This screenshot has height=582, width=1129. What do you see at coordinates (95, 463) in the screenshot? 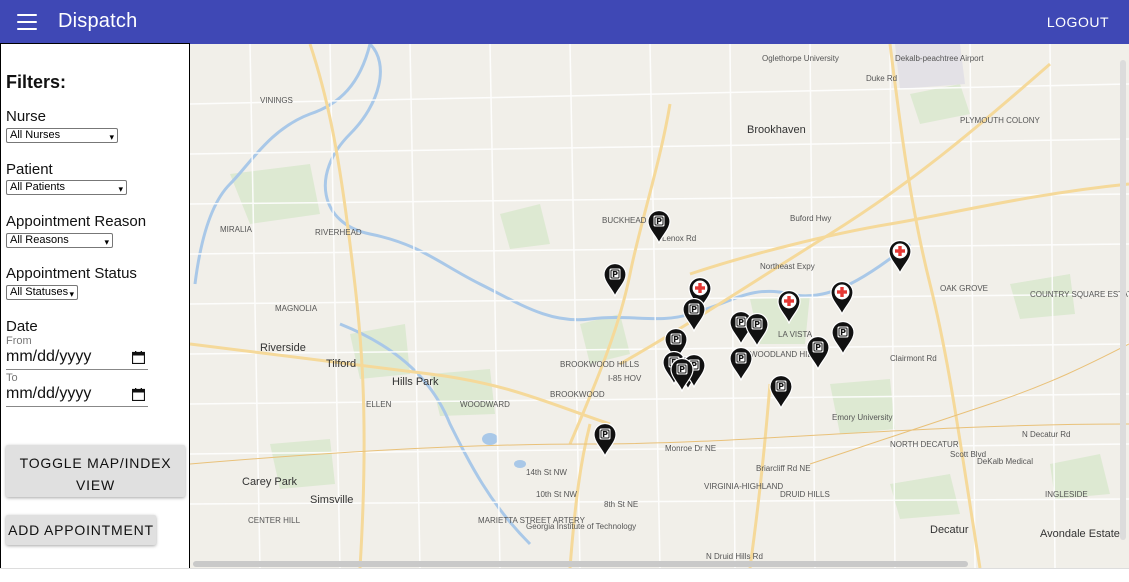
I see `toggle-button-label-line1: TOGGLE MAP/INDEX` at bounding box center [95, 463].